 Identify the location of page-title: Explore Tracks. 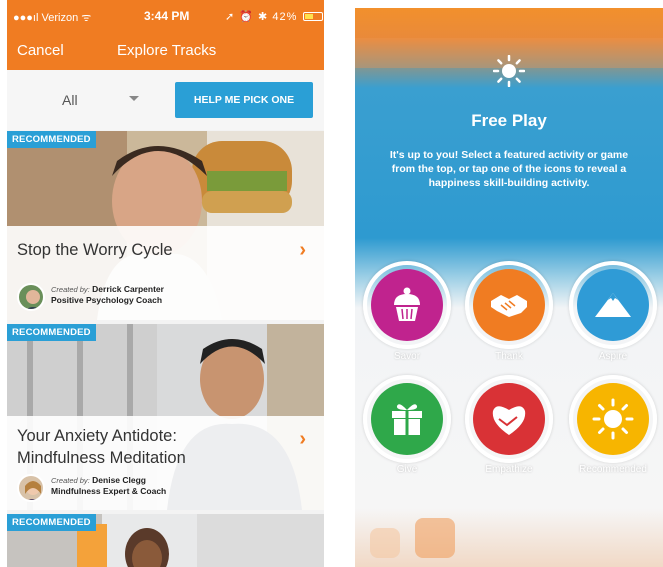
(167, 50).